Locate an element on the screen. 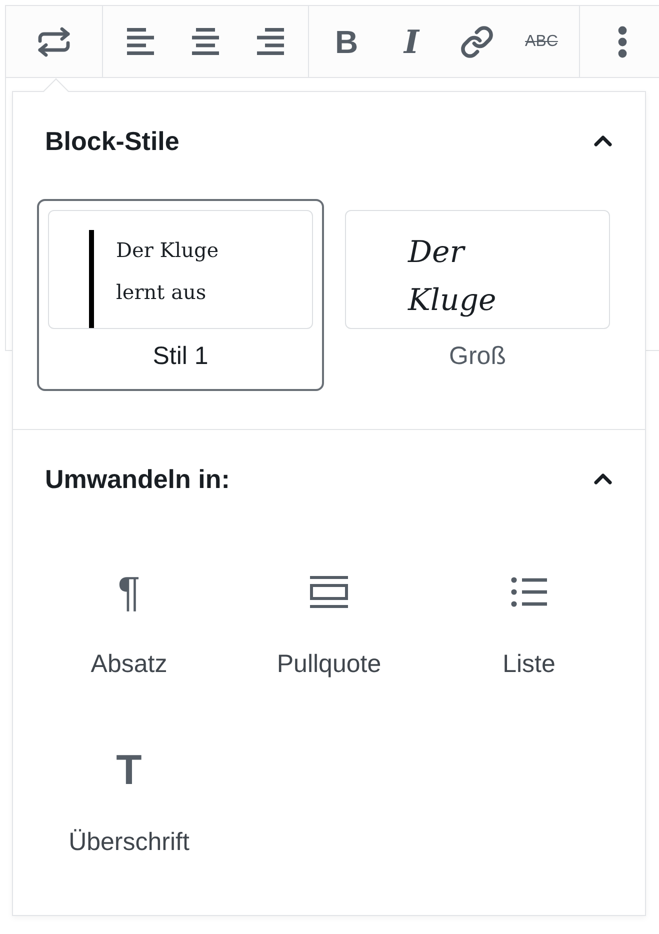  align-left-icon is located at coordinates (140, 41).